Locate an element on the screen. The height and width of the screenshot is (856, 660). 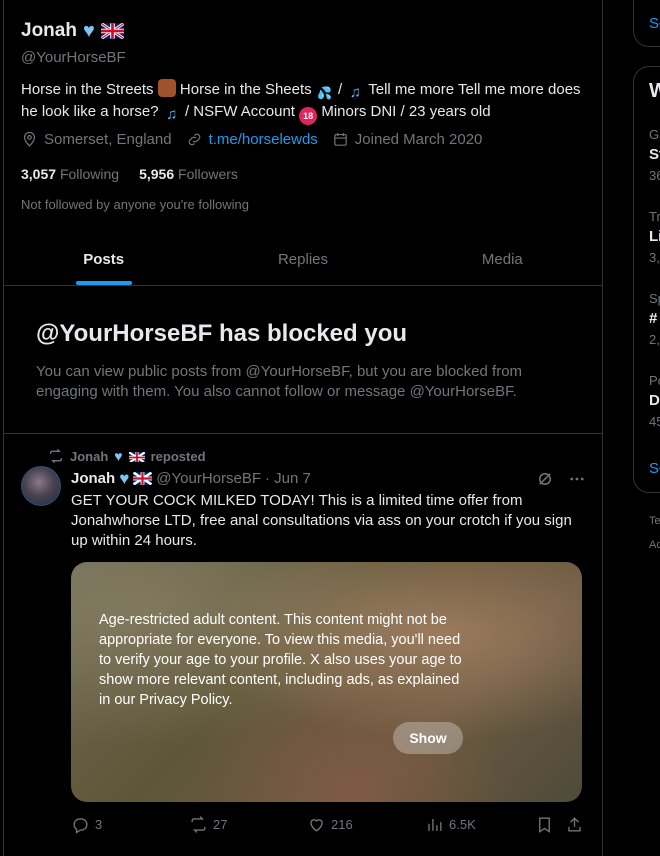
following-link: 3,057 Following is located at coordinates (70, 174).